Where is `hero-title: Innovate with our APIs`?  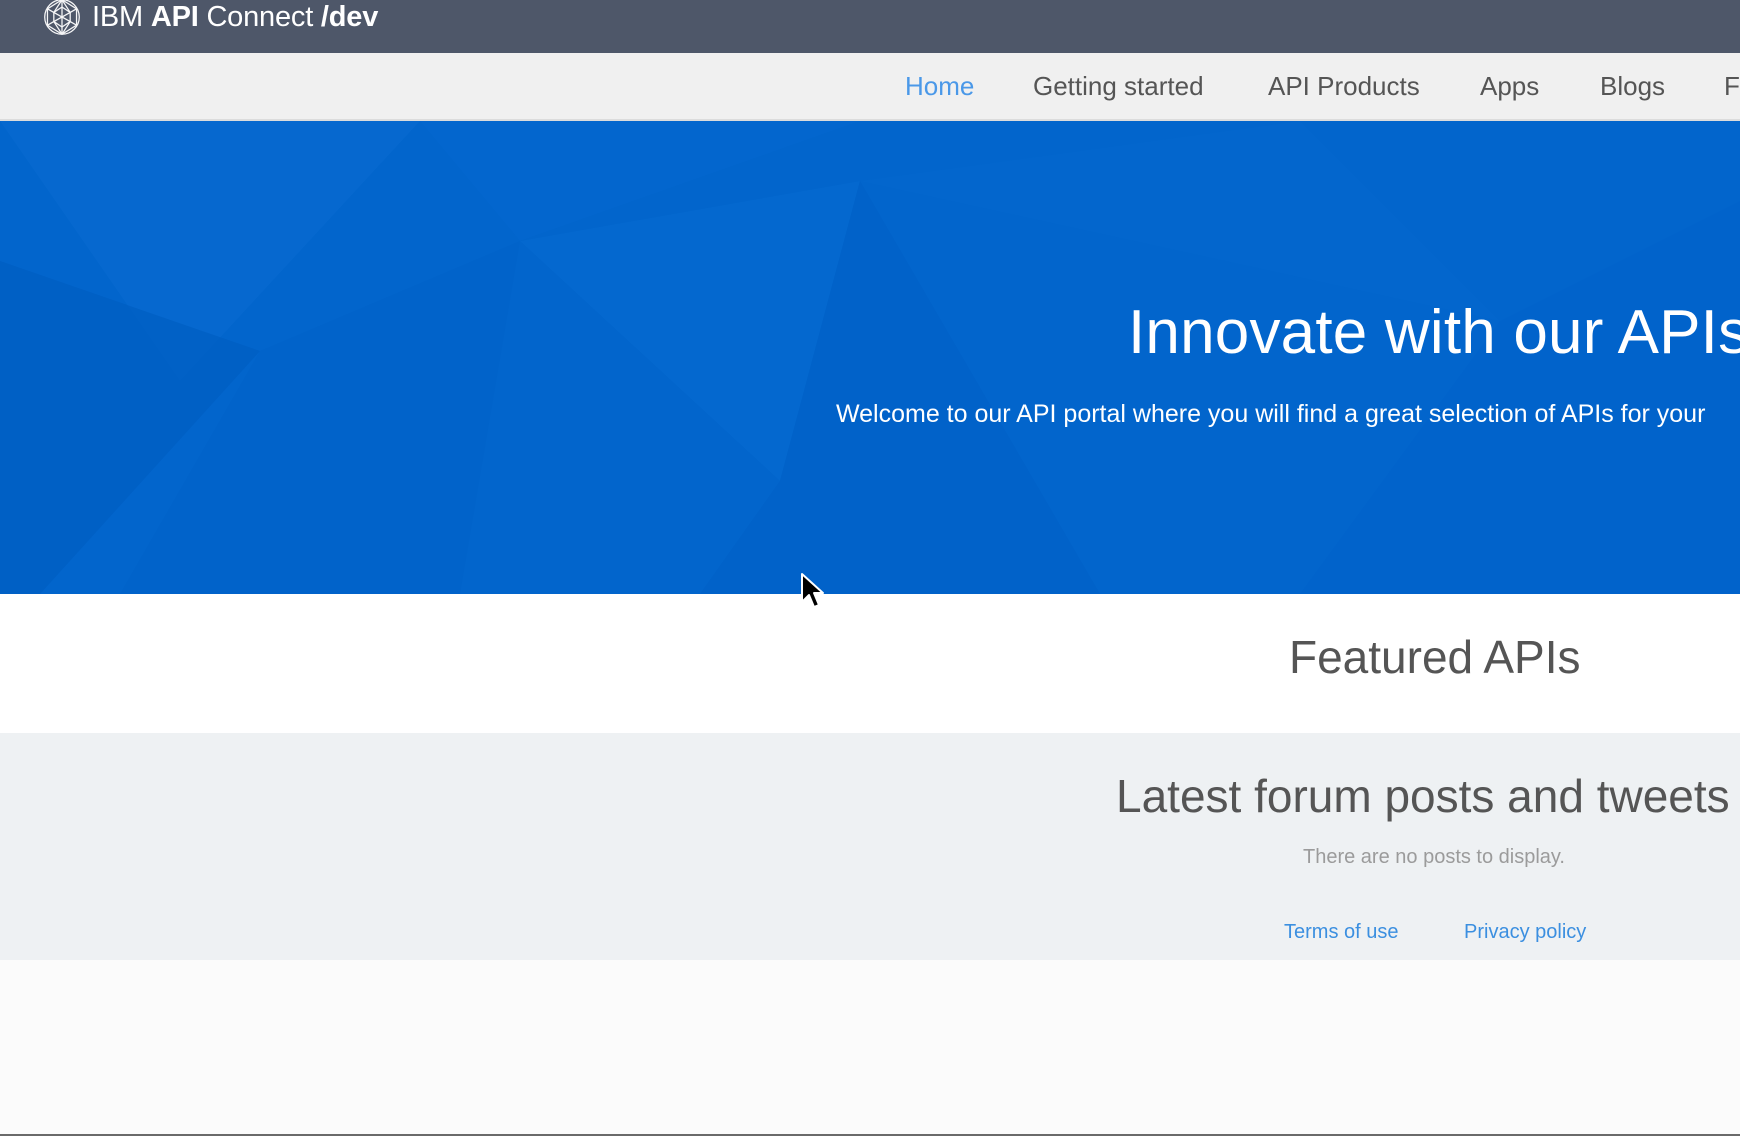 hero-title: Innovate with our APIs is located at coordinates (1434, 332).